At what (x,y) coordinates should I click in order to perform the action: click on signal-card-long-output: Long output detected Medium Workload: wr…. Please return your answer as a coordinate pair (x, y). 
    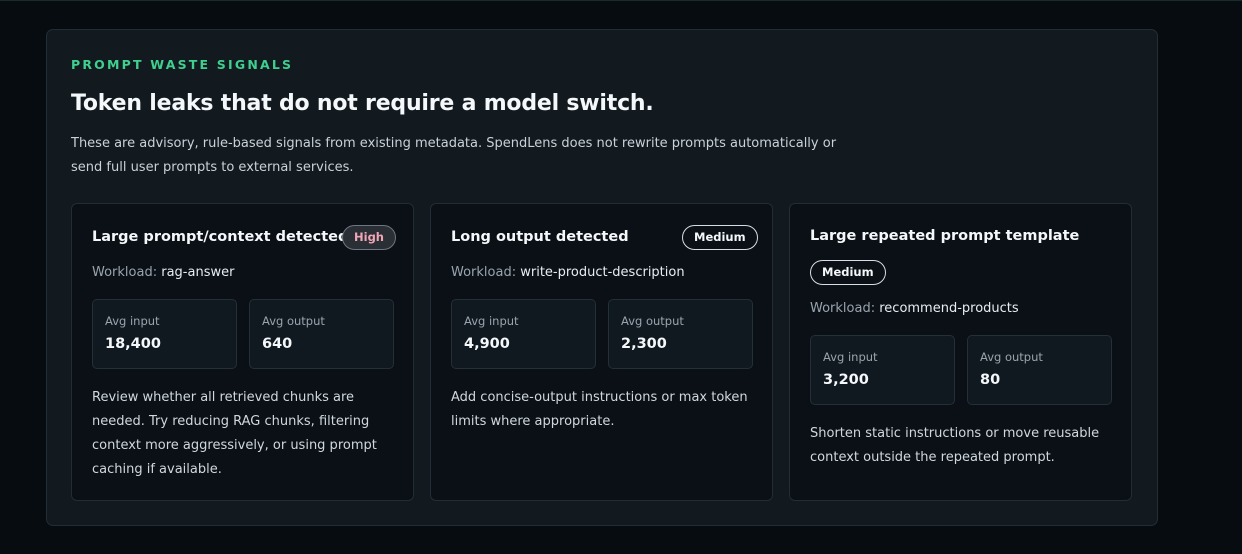
    Looking at the image, I should click on (601, 352).